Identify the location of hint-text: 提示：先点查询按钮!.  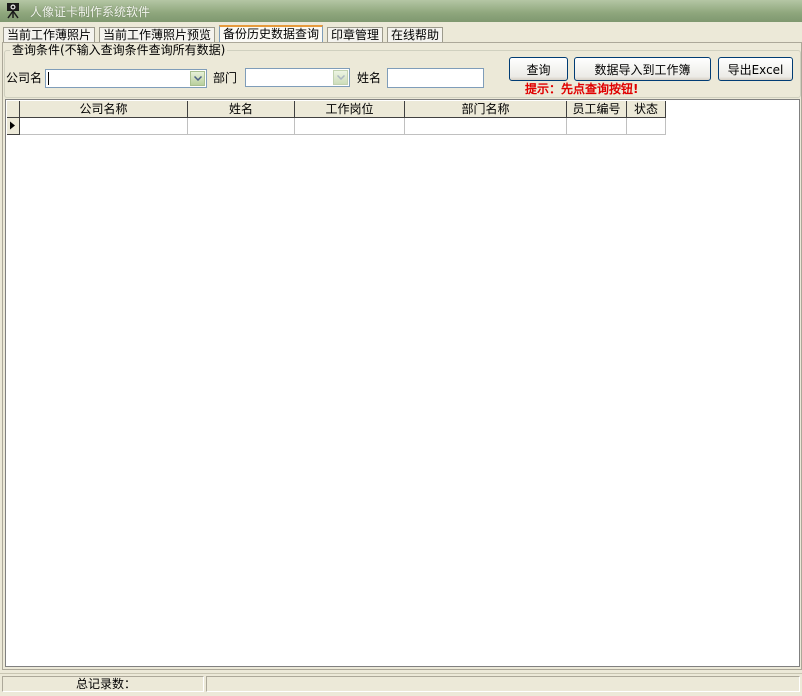
(582, 89).